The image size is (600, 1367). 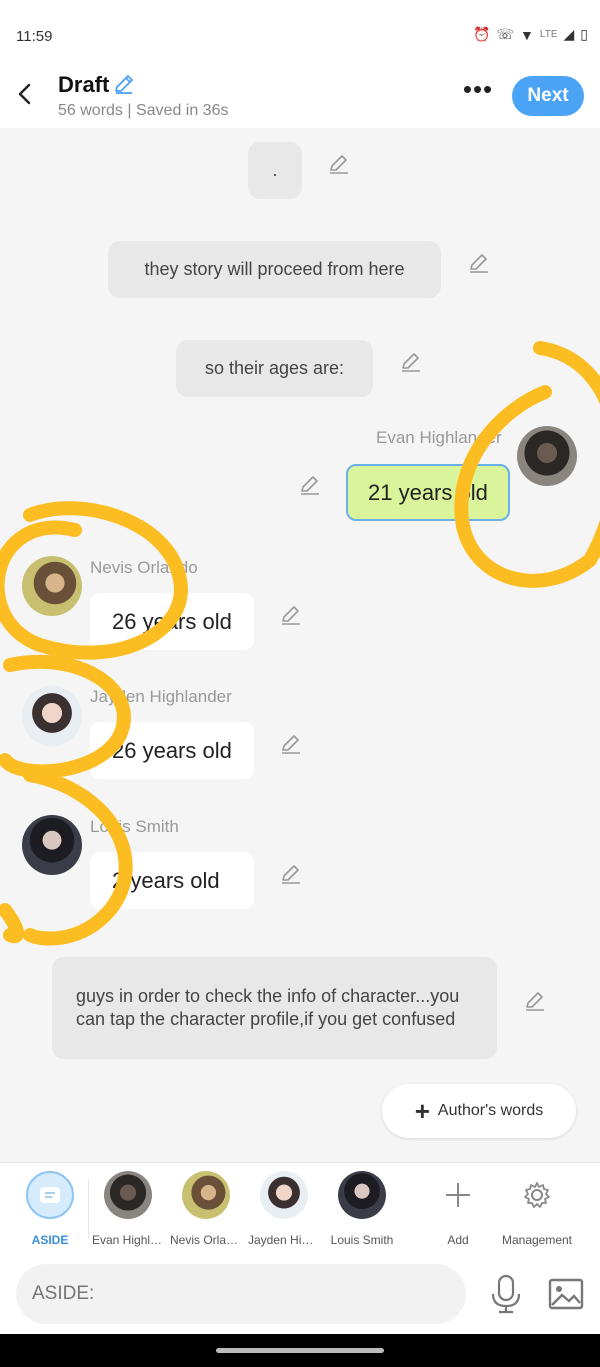 I want to click on status-icons: ⏰ ☏ ▼ LTE ◢ ▯, so click(x=530, y=34).